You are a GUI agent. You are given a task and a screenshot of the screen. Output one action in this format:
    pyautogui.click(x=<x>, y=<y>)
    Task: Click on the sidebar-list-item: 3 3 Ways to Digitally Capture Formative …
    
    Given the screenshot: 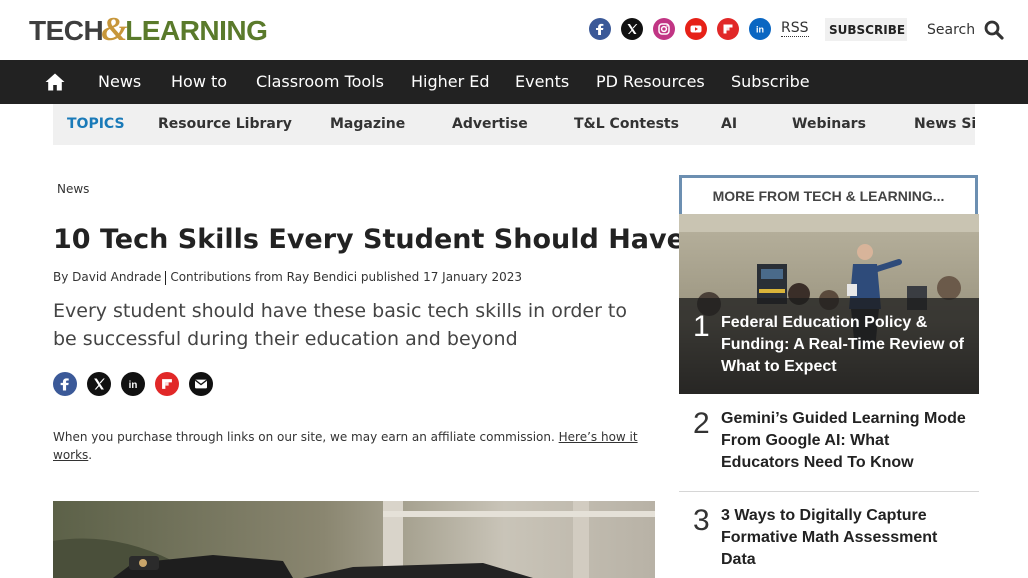 What is the action you would take?
    pyautogui.click(x=829, y=540)
    